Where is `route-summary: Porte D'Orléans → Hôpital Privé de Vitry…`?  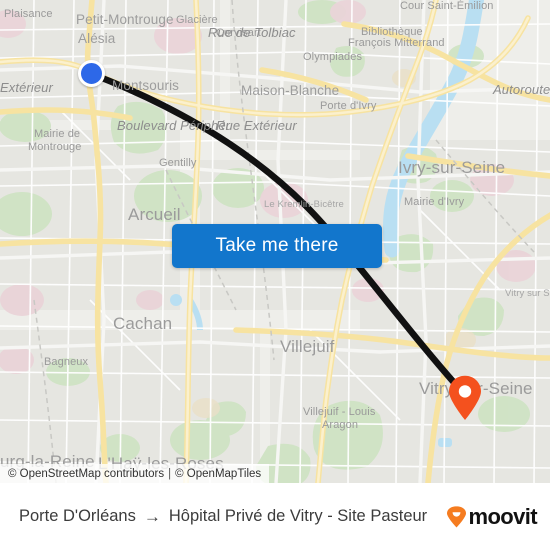 route-summary: Porte D'Orléans → Hôpital Privé de Vitry… is located at coordinates (223, 516).